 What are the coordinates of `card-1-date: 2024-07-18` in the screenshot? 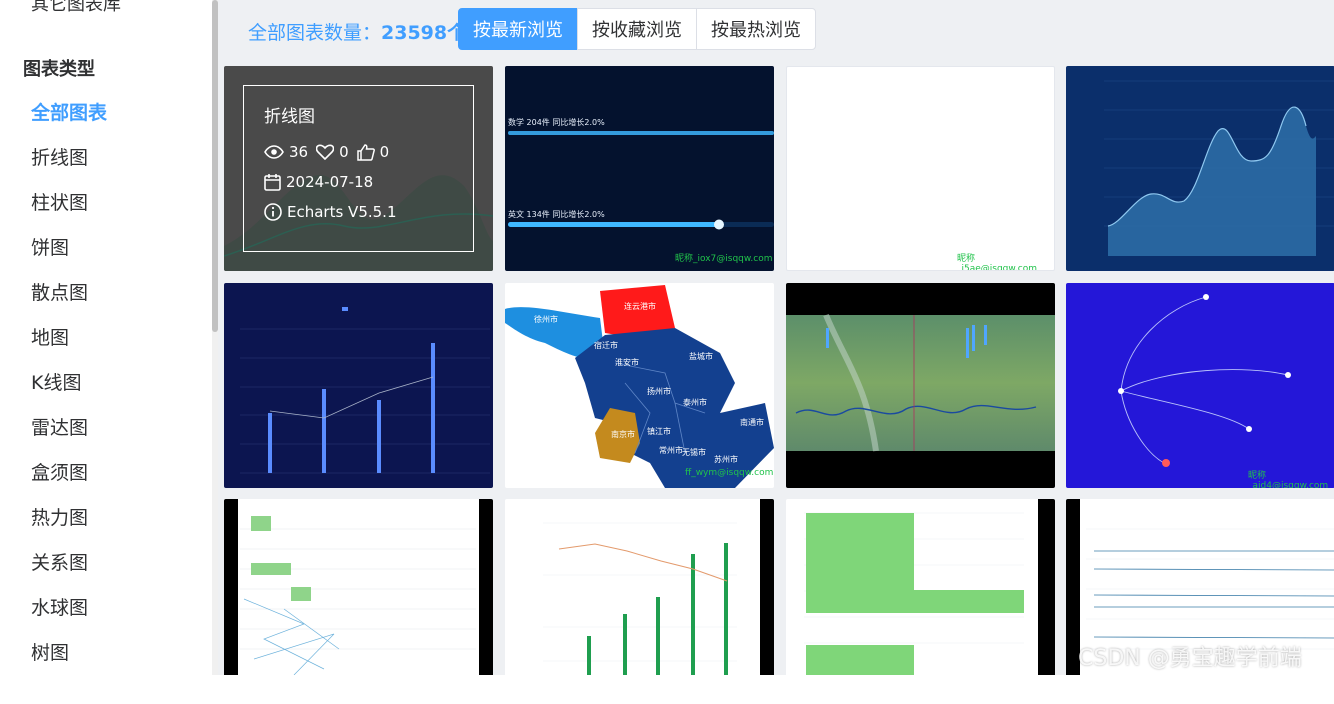 It's located at (330, 182).